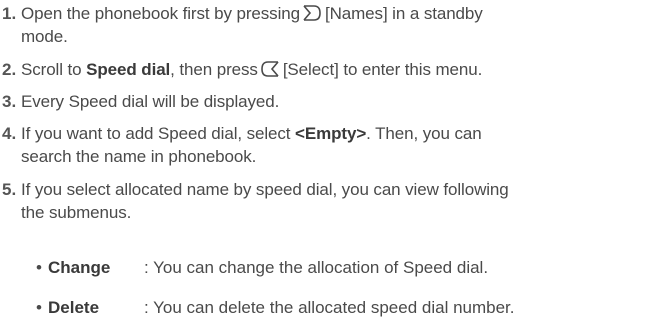  I want to click on submenu-term: Delete, so click(74, 307).